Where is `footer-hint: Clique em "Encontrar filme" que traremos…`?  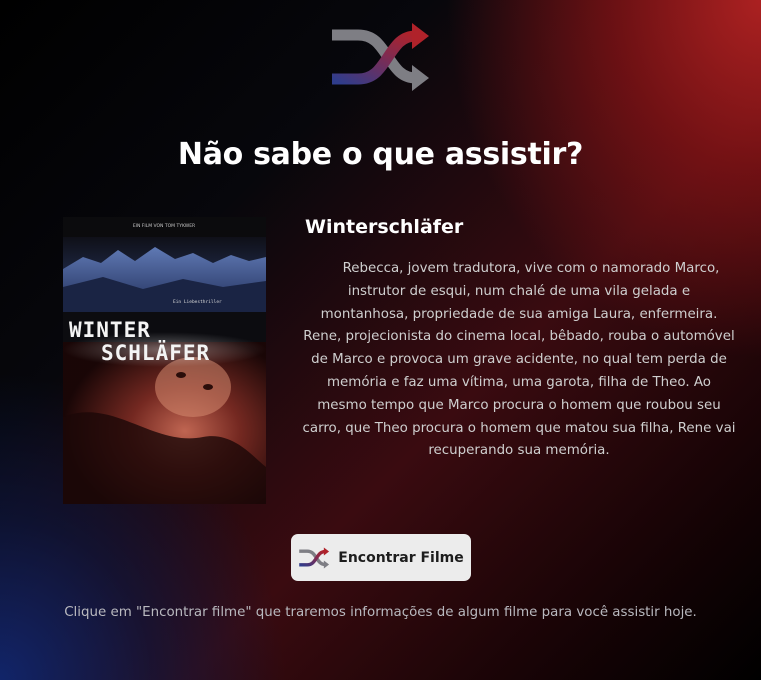 footer-hint: Clique em "Encontrar filme" que traremos… is located at coordinates (380, 612).